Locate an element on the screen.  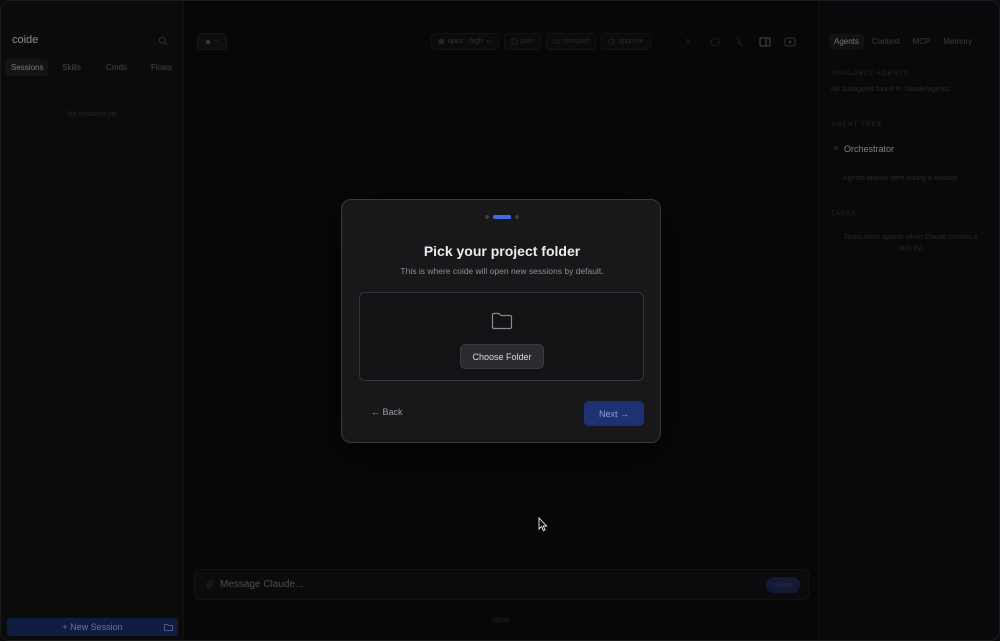
folder-icon is located at coordinates (502, 321).